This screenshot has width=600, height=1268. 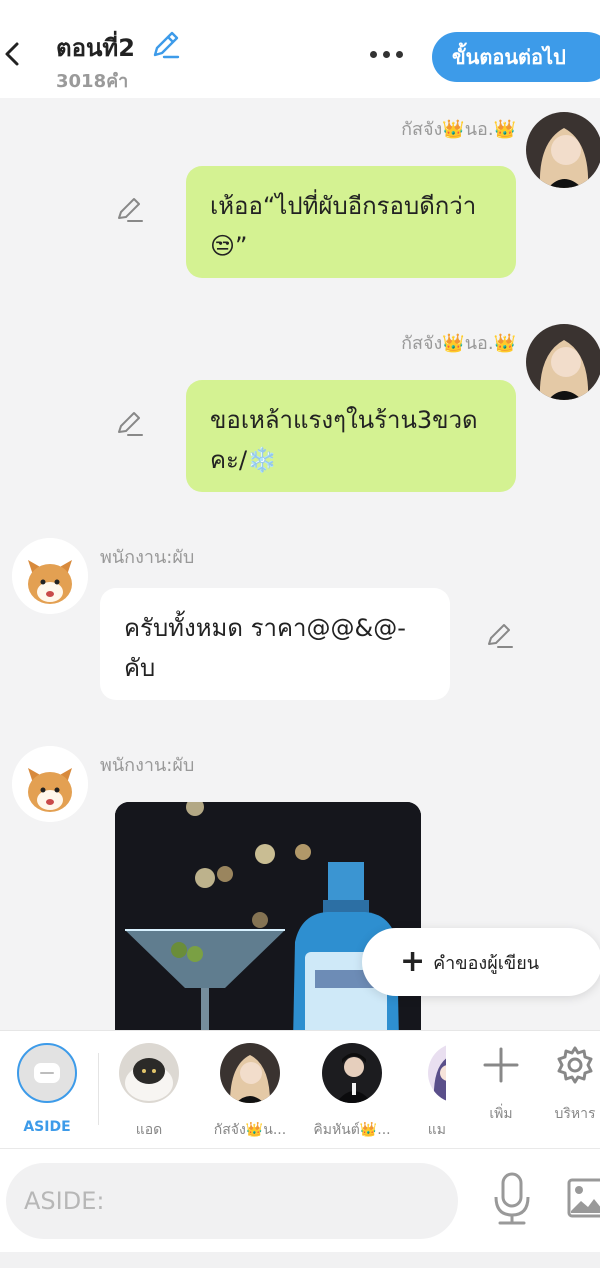 I want to click on martini-and-gin-bottle-photo, so click(x=268, y=916).